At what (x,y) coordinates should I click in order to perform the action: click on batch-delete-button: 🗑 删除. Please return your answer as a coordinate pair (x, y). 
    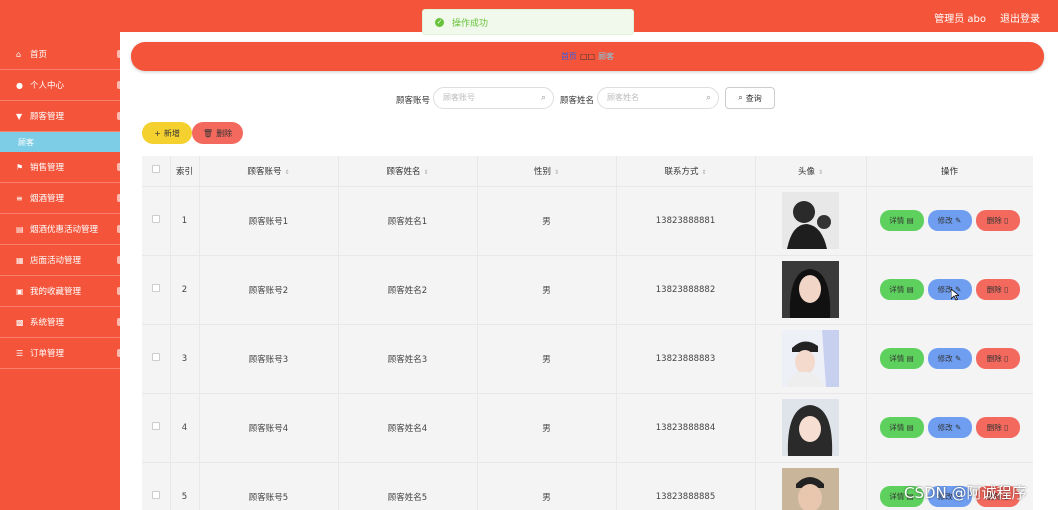
    Looking at the image, I should click on (217, 133).